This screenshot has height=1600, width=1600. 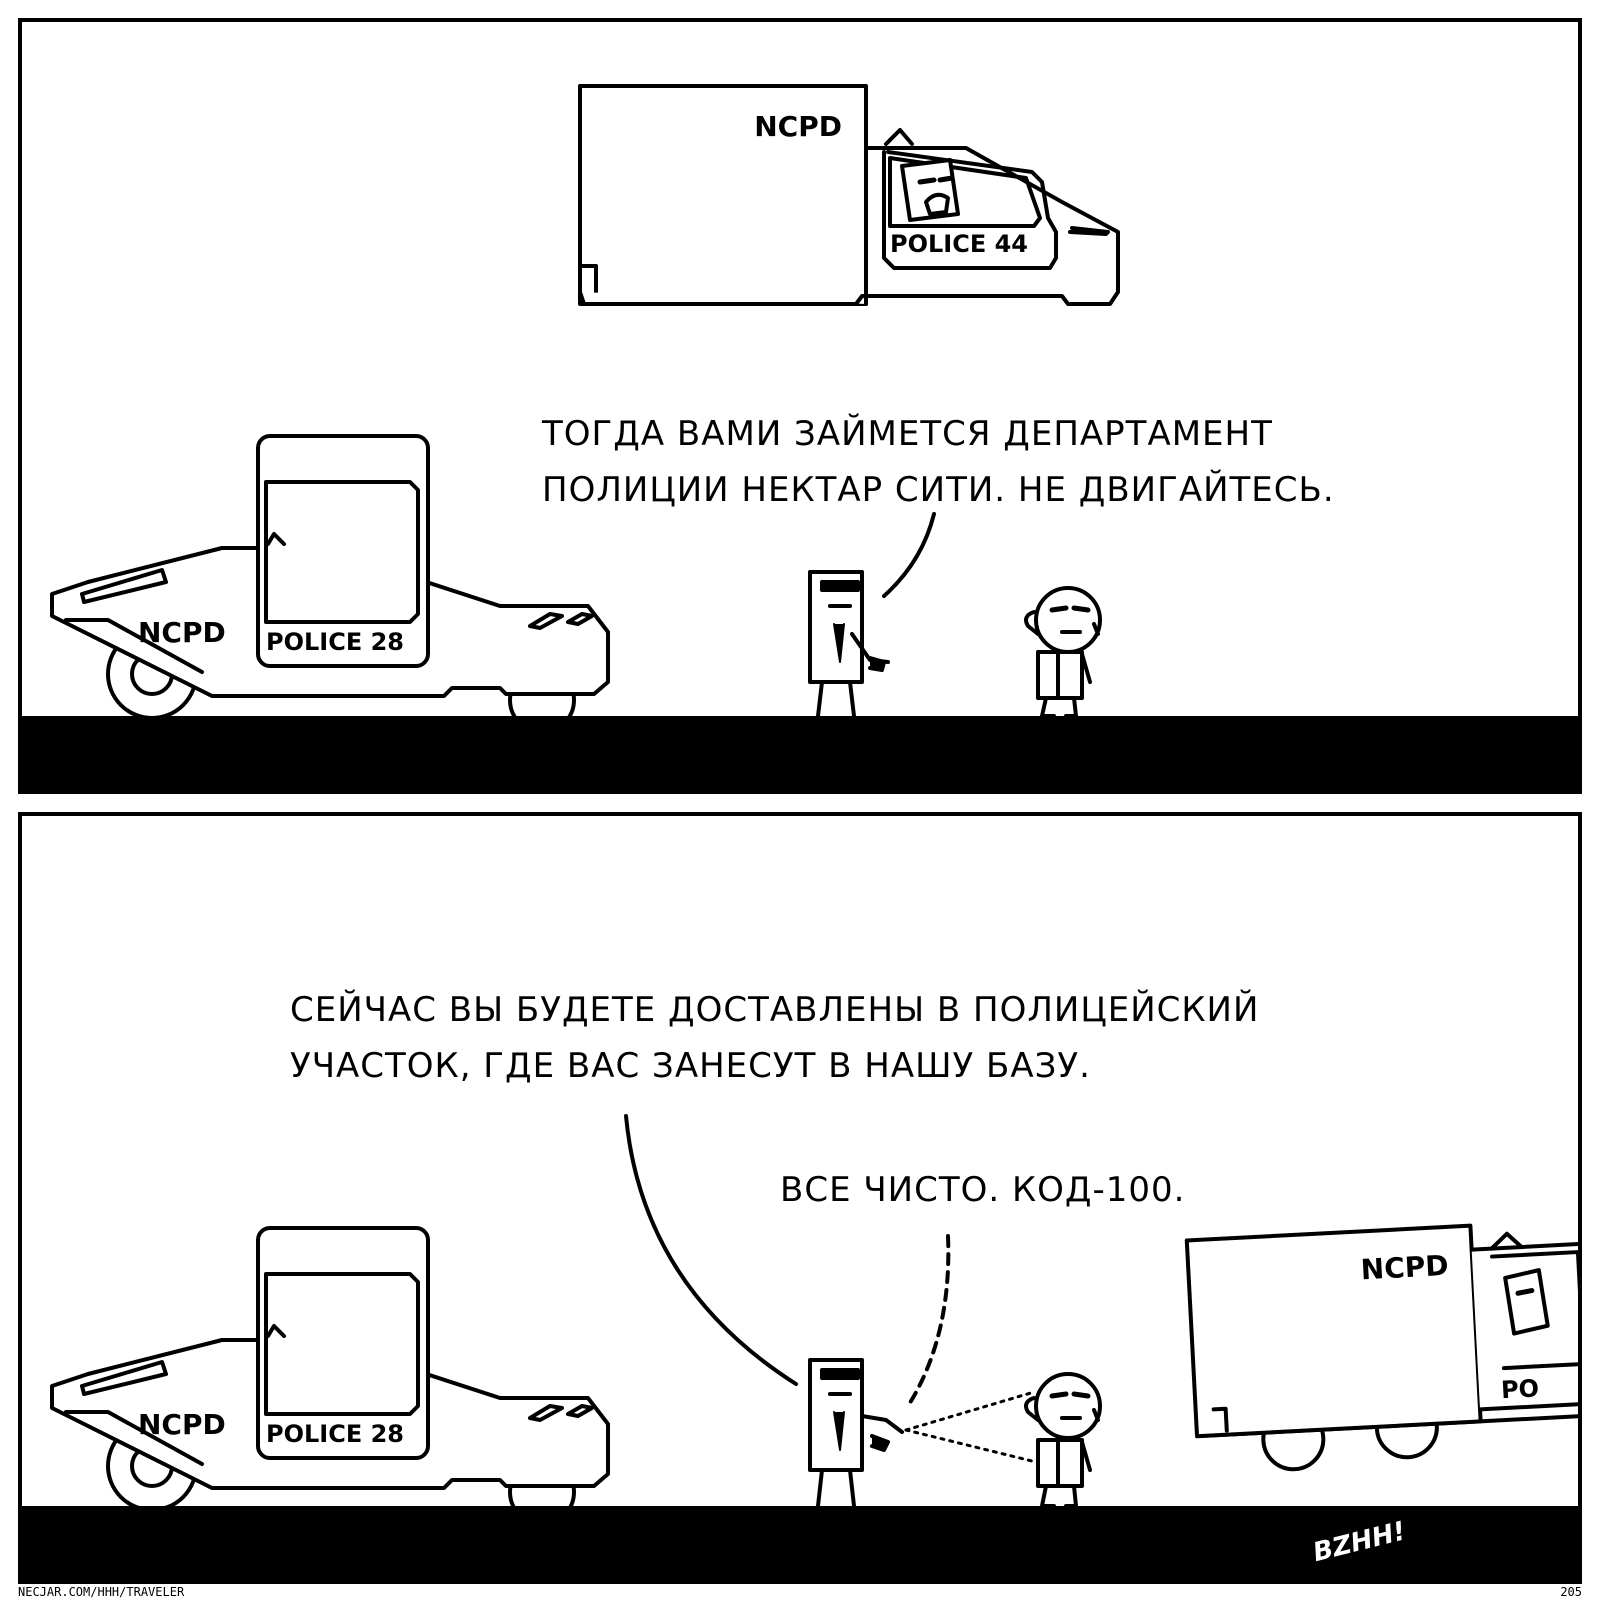 I want to click on speech-line: УЧАСТОК, ГДЕ ВАС ЗАНЕСУТ В НАШУ БАЗУ., so click(x=690, y=1066).